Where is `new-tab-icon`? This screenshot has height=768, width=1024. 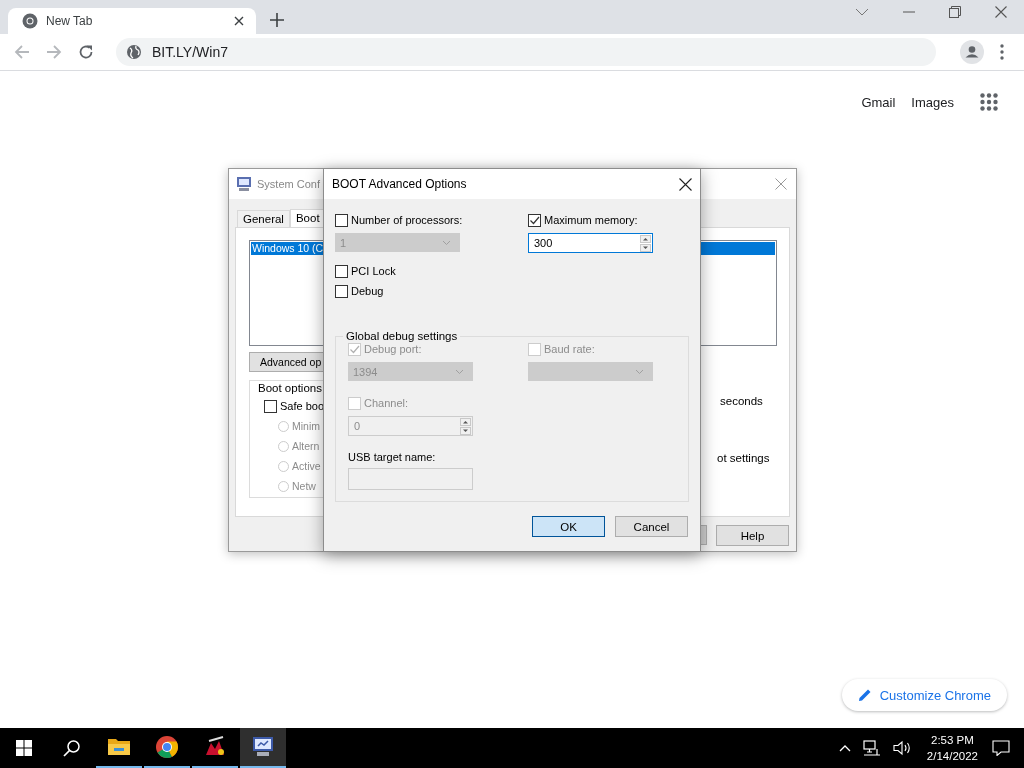
new-tab-icon is located at coordinates (277, 20).